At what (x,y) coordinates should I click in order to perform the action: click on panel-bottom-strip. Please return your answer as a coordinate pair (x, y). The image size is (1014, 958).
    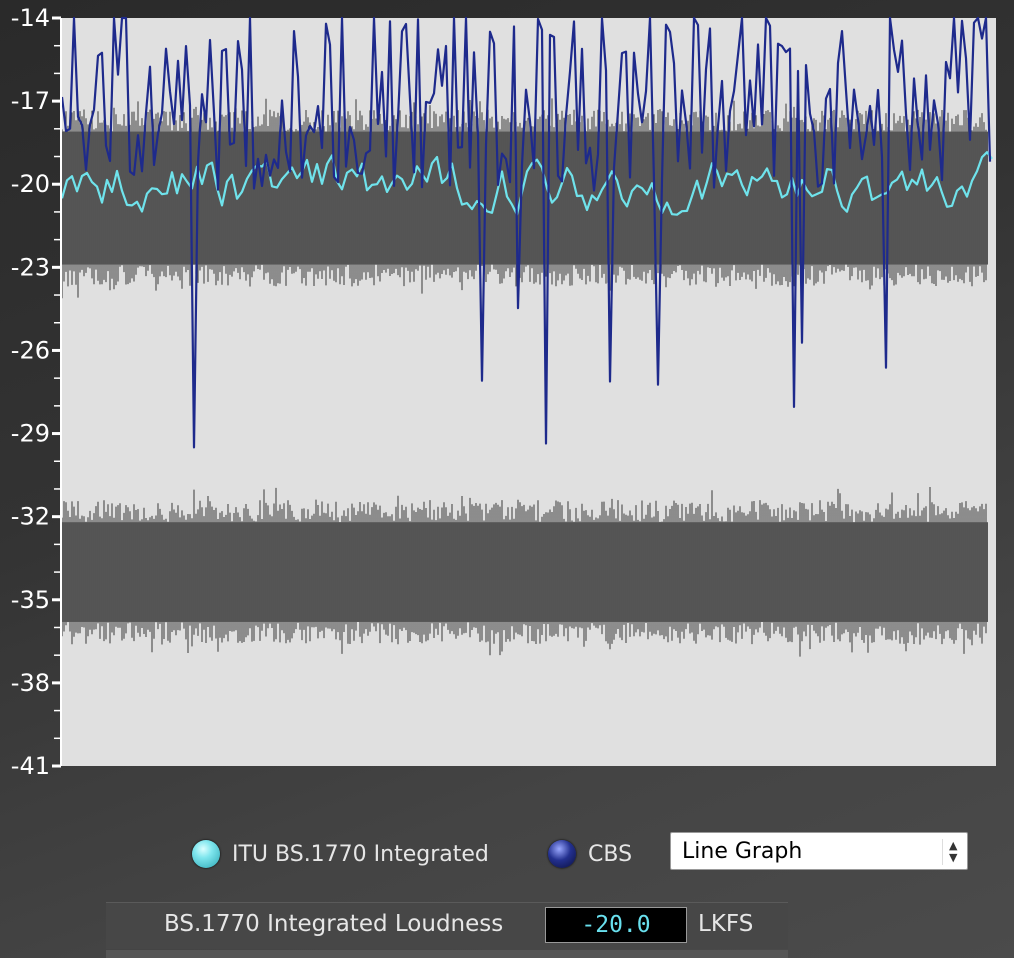
    Looking at the image, I should click on (447, 954).